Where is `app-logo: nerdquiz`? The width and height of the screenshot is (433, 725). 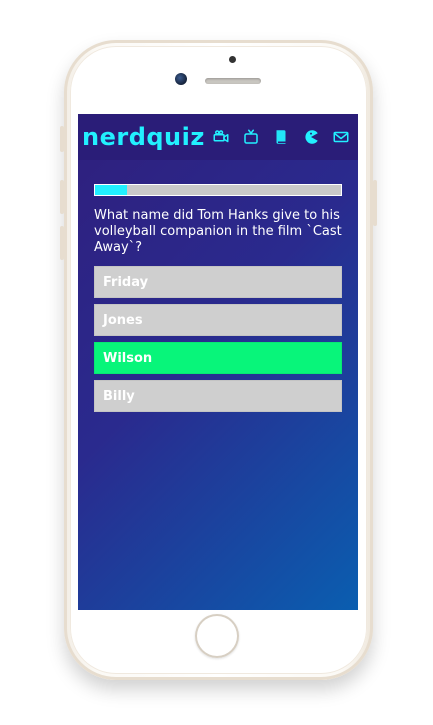 app-logo: nerdquiz is located at coordinates (143, 137).